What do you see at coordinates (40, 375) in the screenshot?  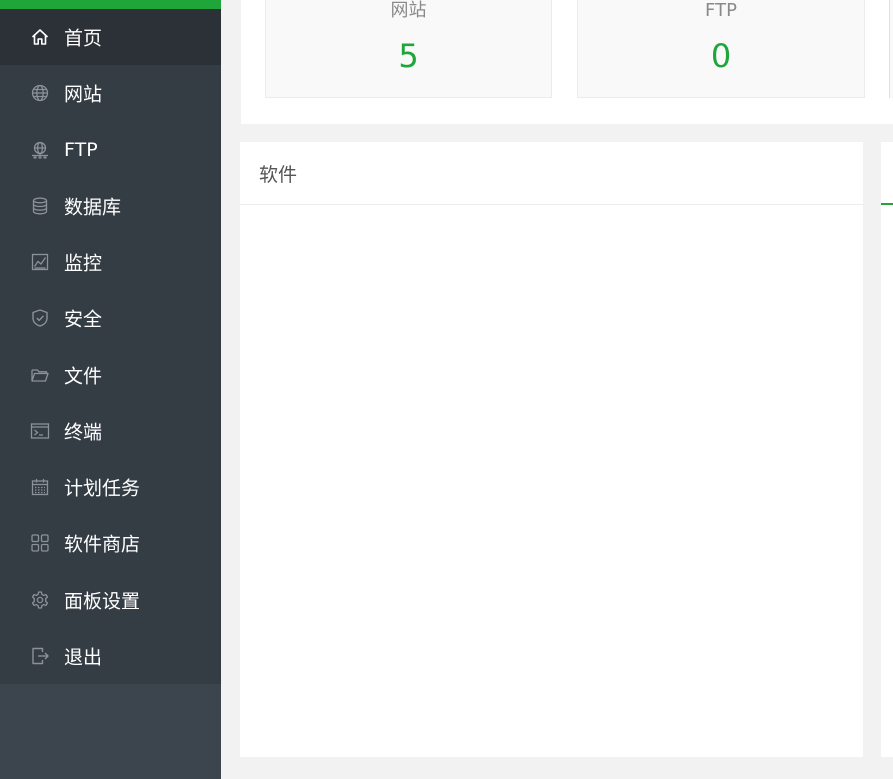 I see `folder-icon` at bounding box center [40, 375].